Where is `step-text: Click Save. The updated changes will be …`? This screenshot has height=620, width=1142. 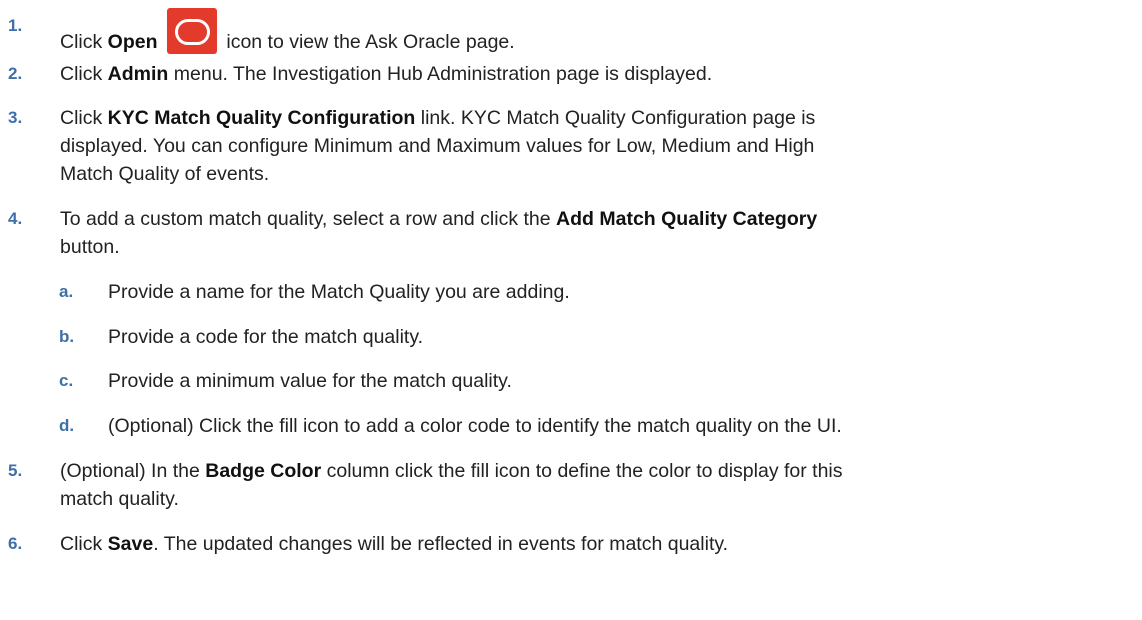
step-text: Click Save. The updated changes will be … is located at coordinates (595, 544).